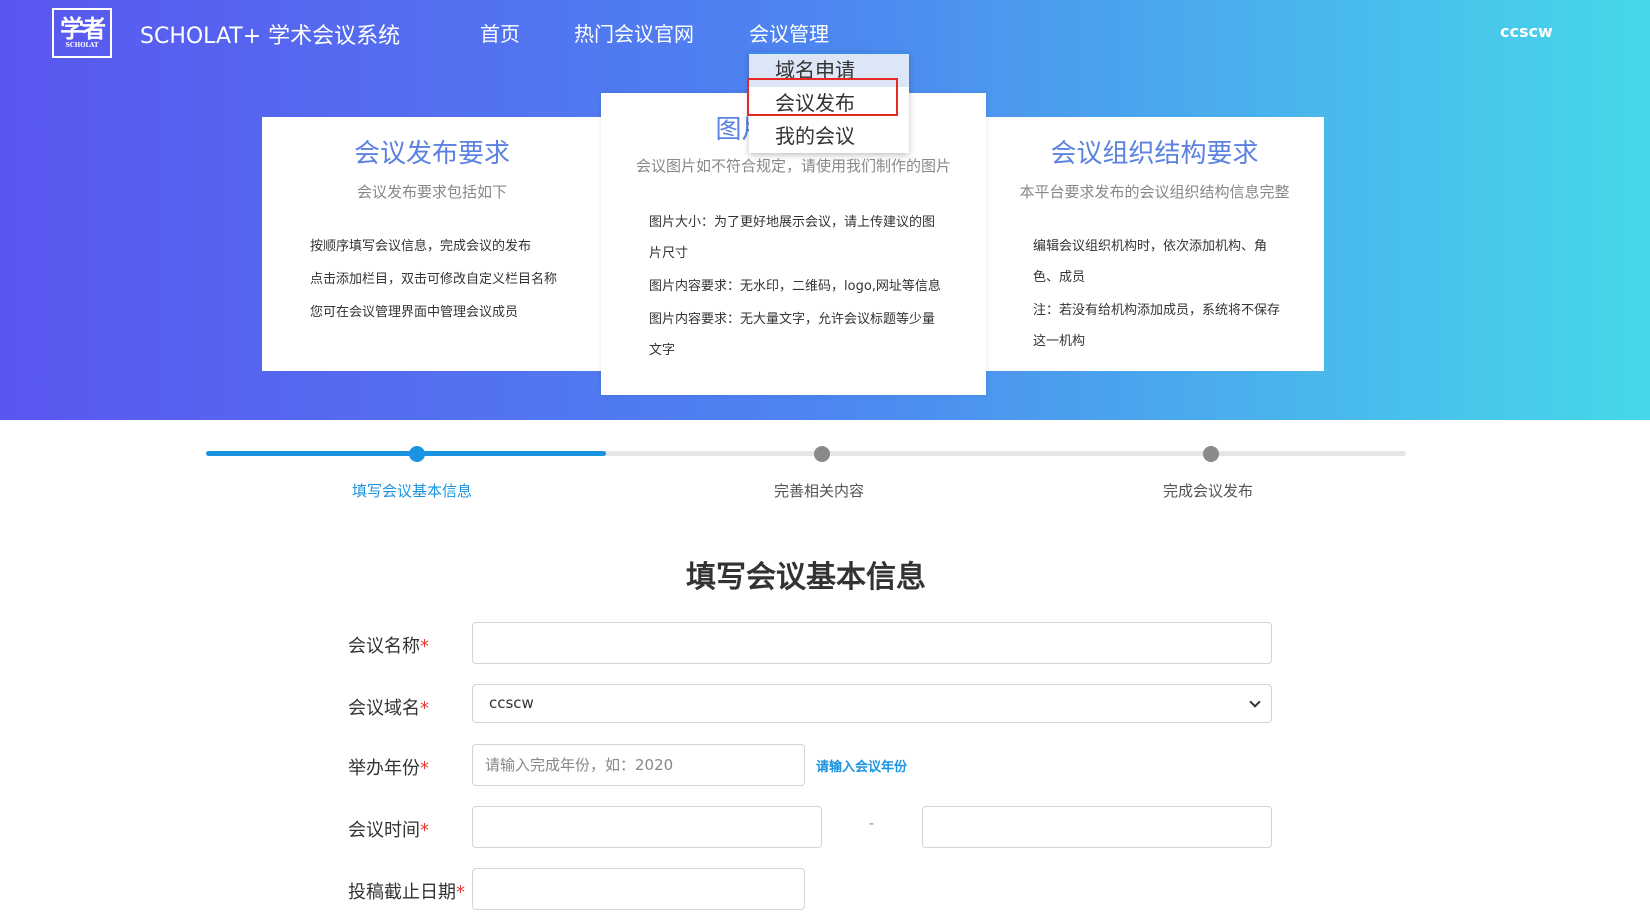 The width and height of the screenshot is (1650, 919). I want to click on start-date-input, so click(647, 827).